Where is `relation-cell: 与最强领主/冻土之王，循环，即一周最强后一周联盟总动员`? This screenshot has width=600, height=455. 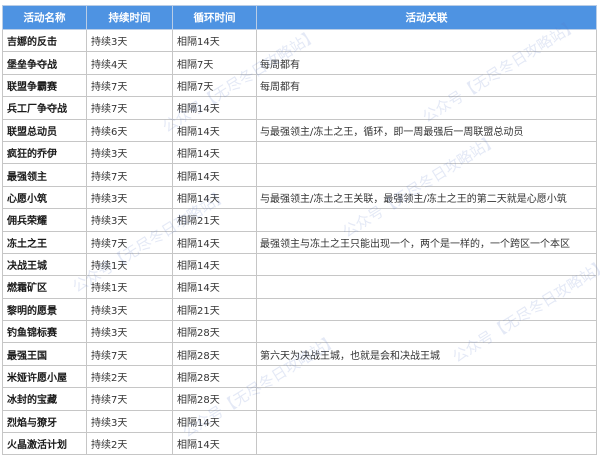 relation-cell: 与最强领主/冻土之王，循环，即一周最强后一周联盟总动员 is located at coordinates (426, 130).